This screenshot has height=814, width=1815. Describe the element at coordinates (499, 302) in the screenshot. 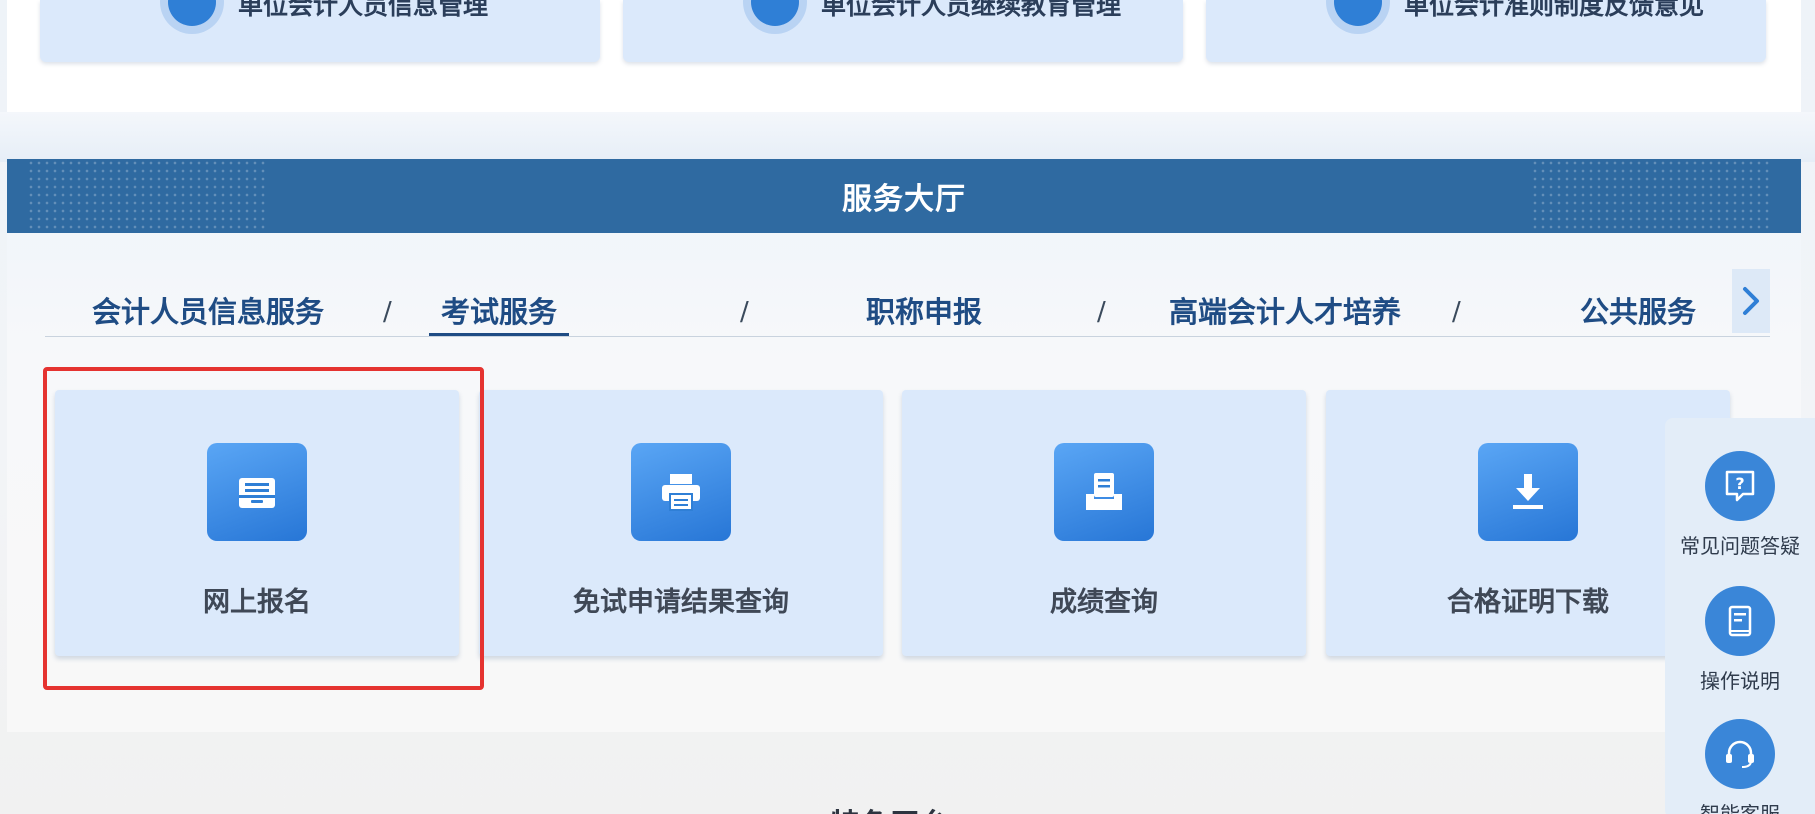

I see `tab-exam-service: 考试服务` at that location.